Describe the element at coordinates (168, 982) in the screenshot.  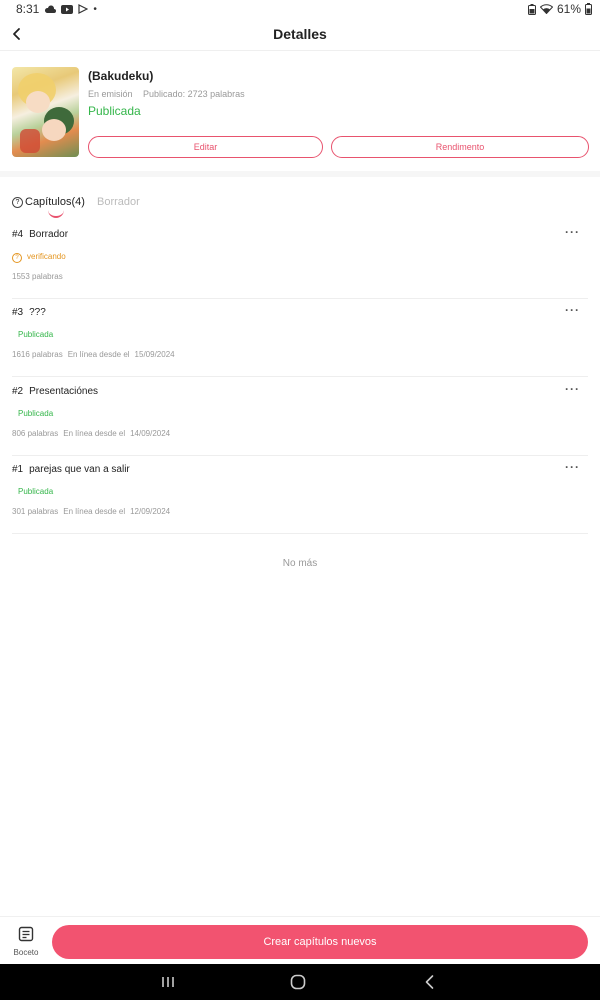
I see `recents-icon` at that location.